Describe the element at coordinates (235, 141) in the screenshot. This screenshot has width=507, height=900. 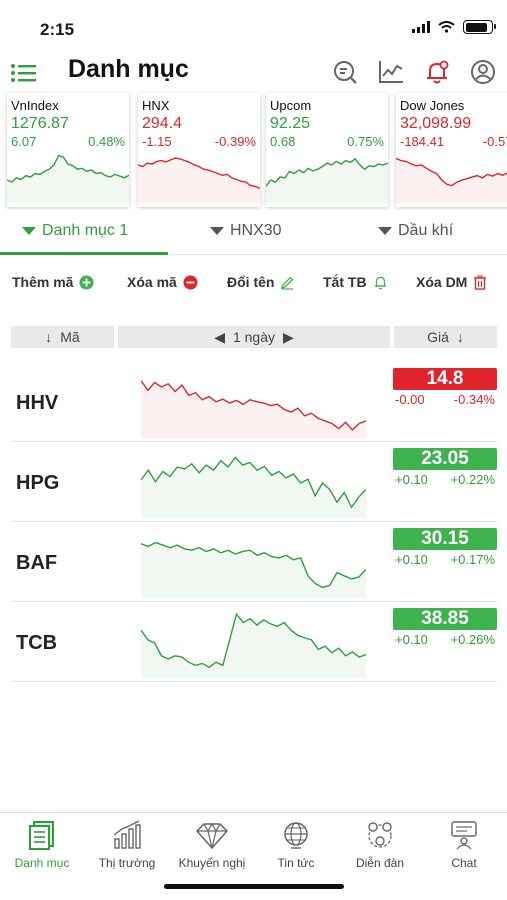
I see `index-percent: -0.39%` at that location.